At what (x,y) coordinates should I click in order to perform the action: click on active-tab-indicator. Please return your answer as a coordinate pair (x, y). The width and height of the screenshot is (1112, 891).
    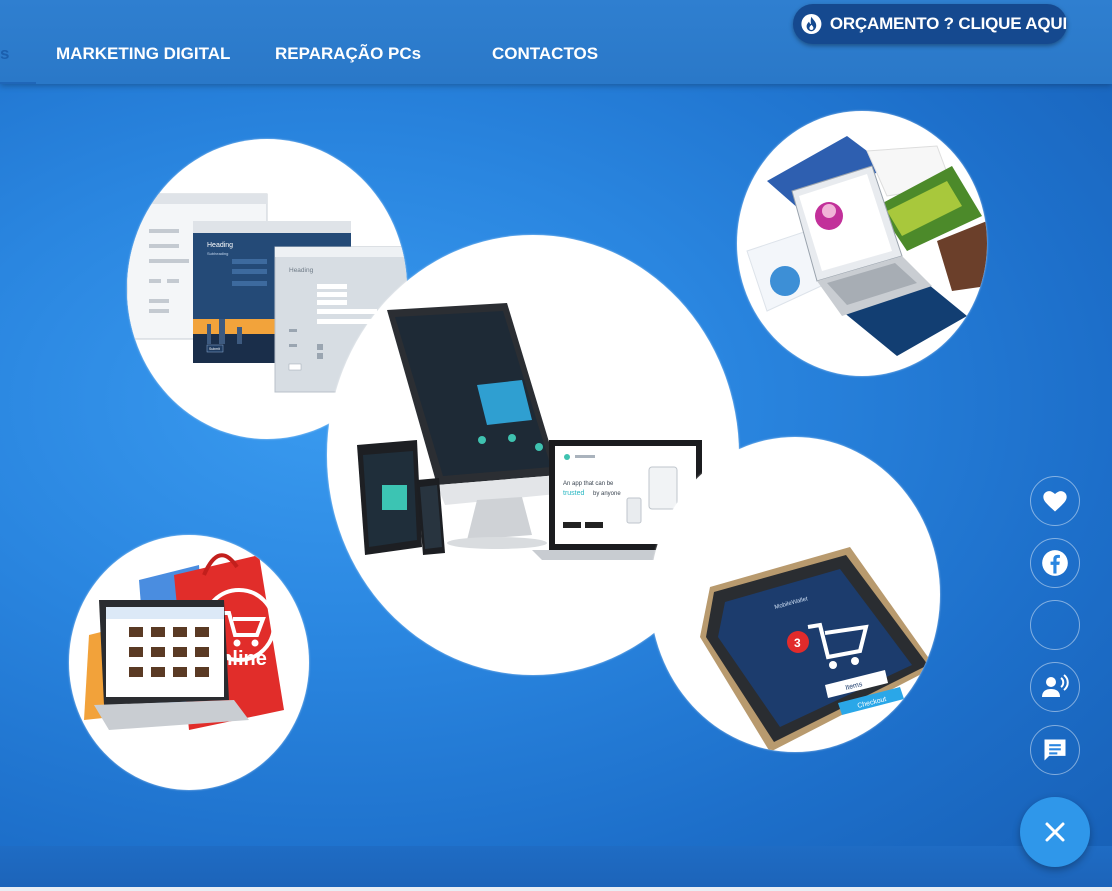
    Looking at the image, I should click on (18, 83).